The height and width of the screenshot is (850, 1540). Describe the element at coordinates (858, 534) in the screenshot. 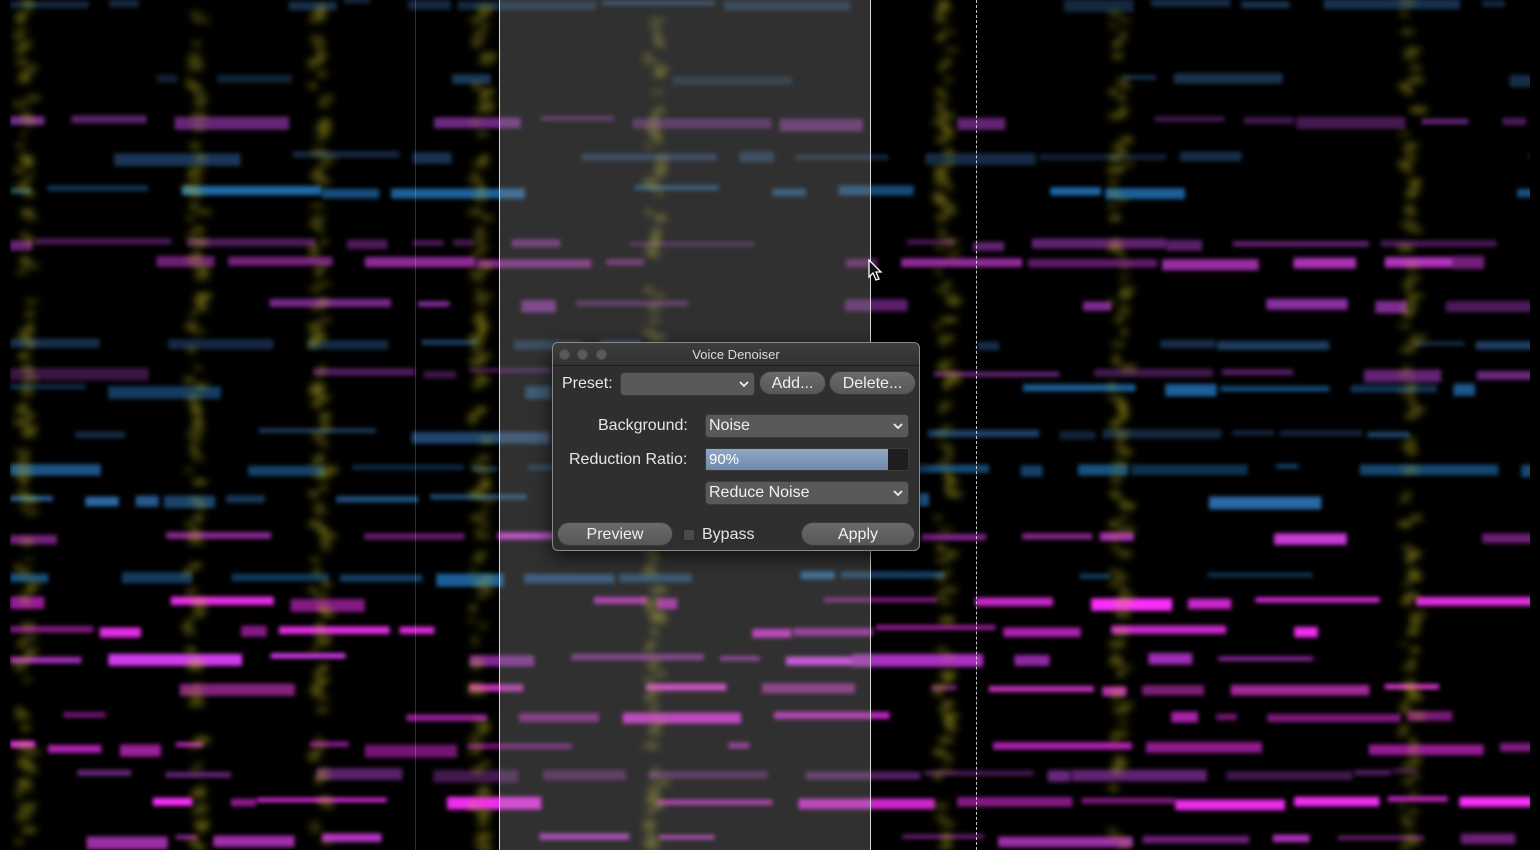

I see `apply-button: Apply` at that location.